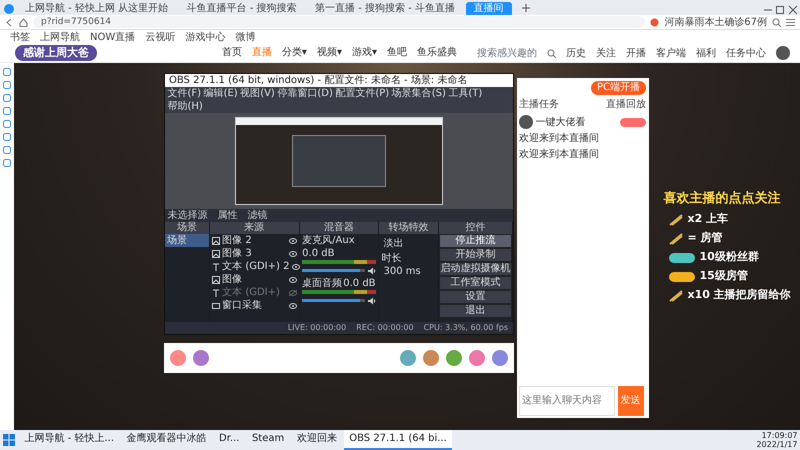 The height and width of the screenshot is (450, 800). Describe the element at coordinates (216, 306) in the screenshot. I see `window-source-icon` at that location.